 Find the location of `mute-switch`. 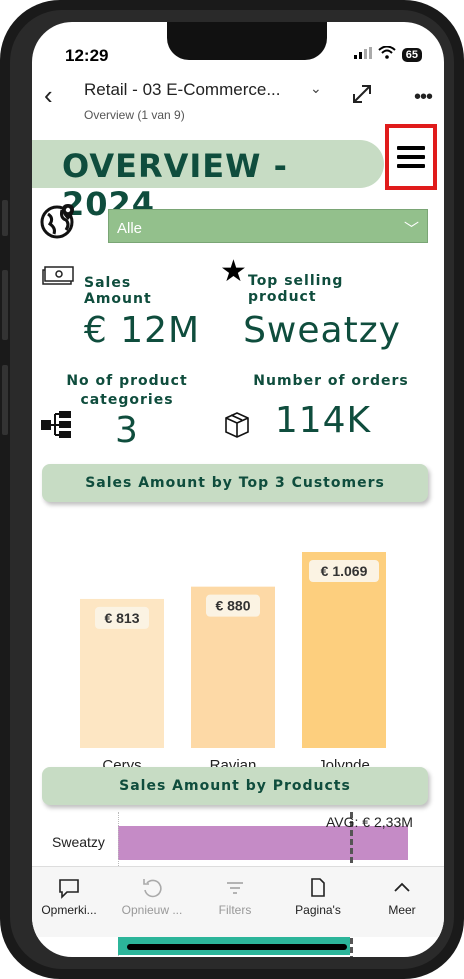

mute-switch is located at coordinates (5, 218).